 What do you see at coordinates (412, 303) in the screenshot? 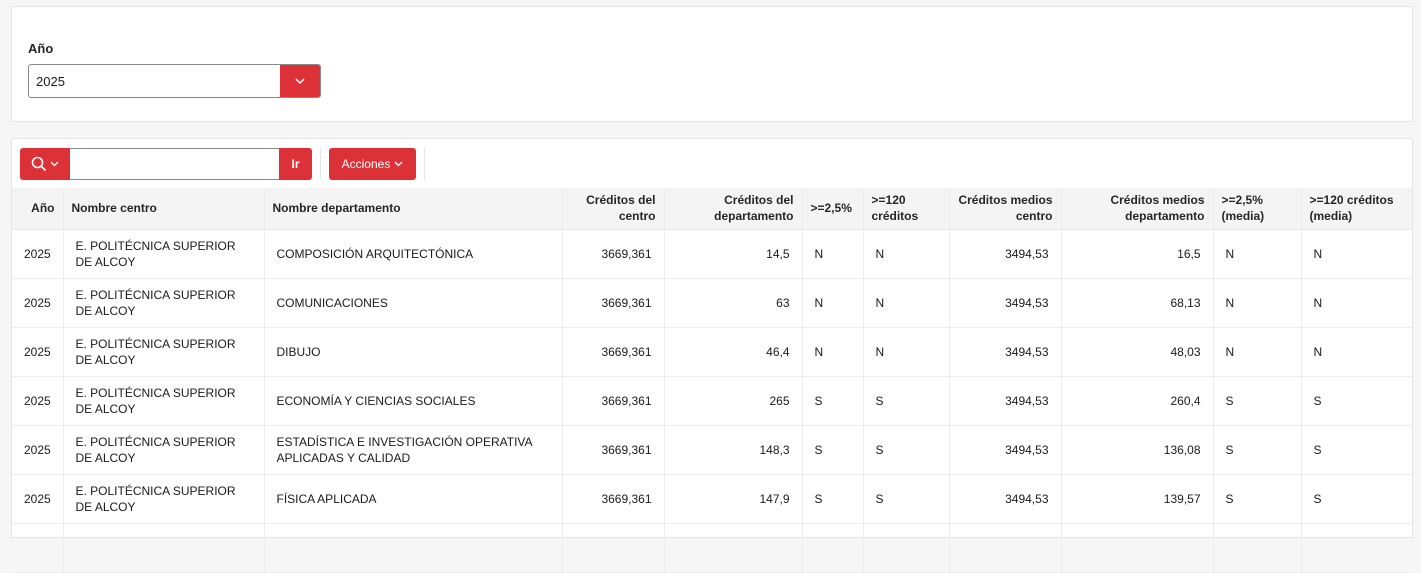
I see `cell-nombre-departamento: COMUNICACIONES` at bounding box center [412, 303].